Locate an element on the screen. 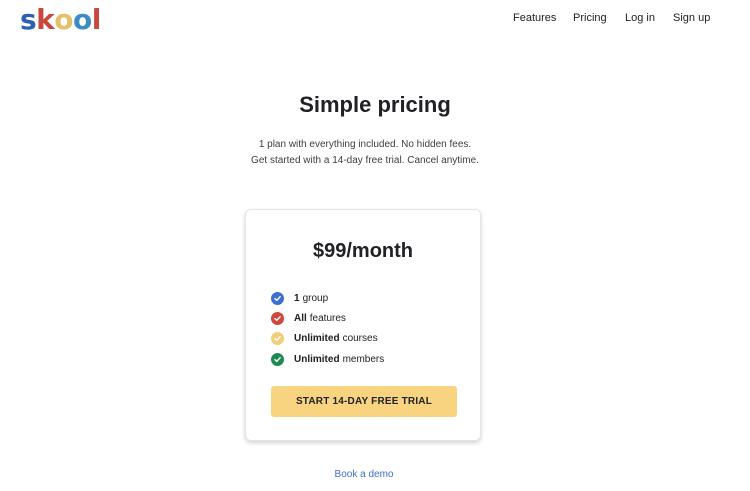 Image resolution: width=750 pixels, height=491 pixels. feature-text: members is located at coordinates (363, 359).